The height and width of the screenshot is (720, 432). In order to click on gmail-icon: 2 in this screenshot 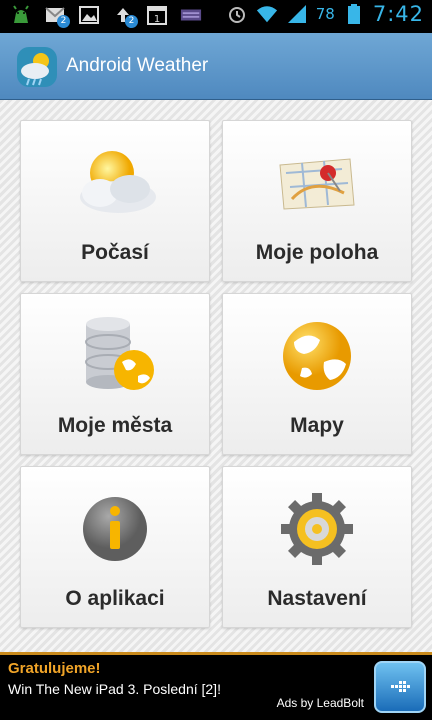, I will do `click(57, 16)`.